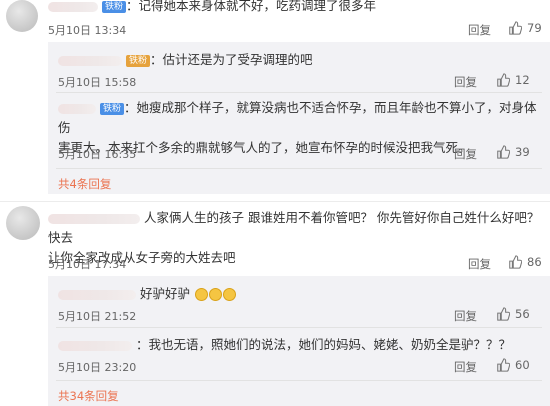 The height and width of the screenshot is (406, 550). Describe the element at coordinates (97, 367) in the screenshot. I see `sub-reply-time: 5月10日 23:20` at that location.